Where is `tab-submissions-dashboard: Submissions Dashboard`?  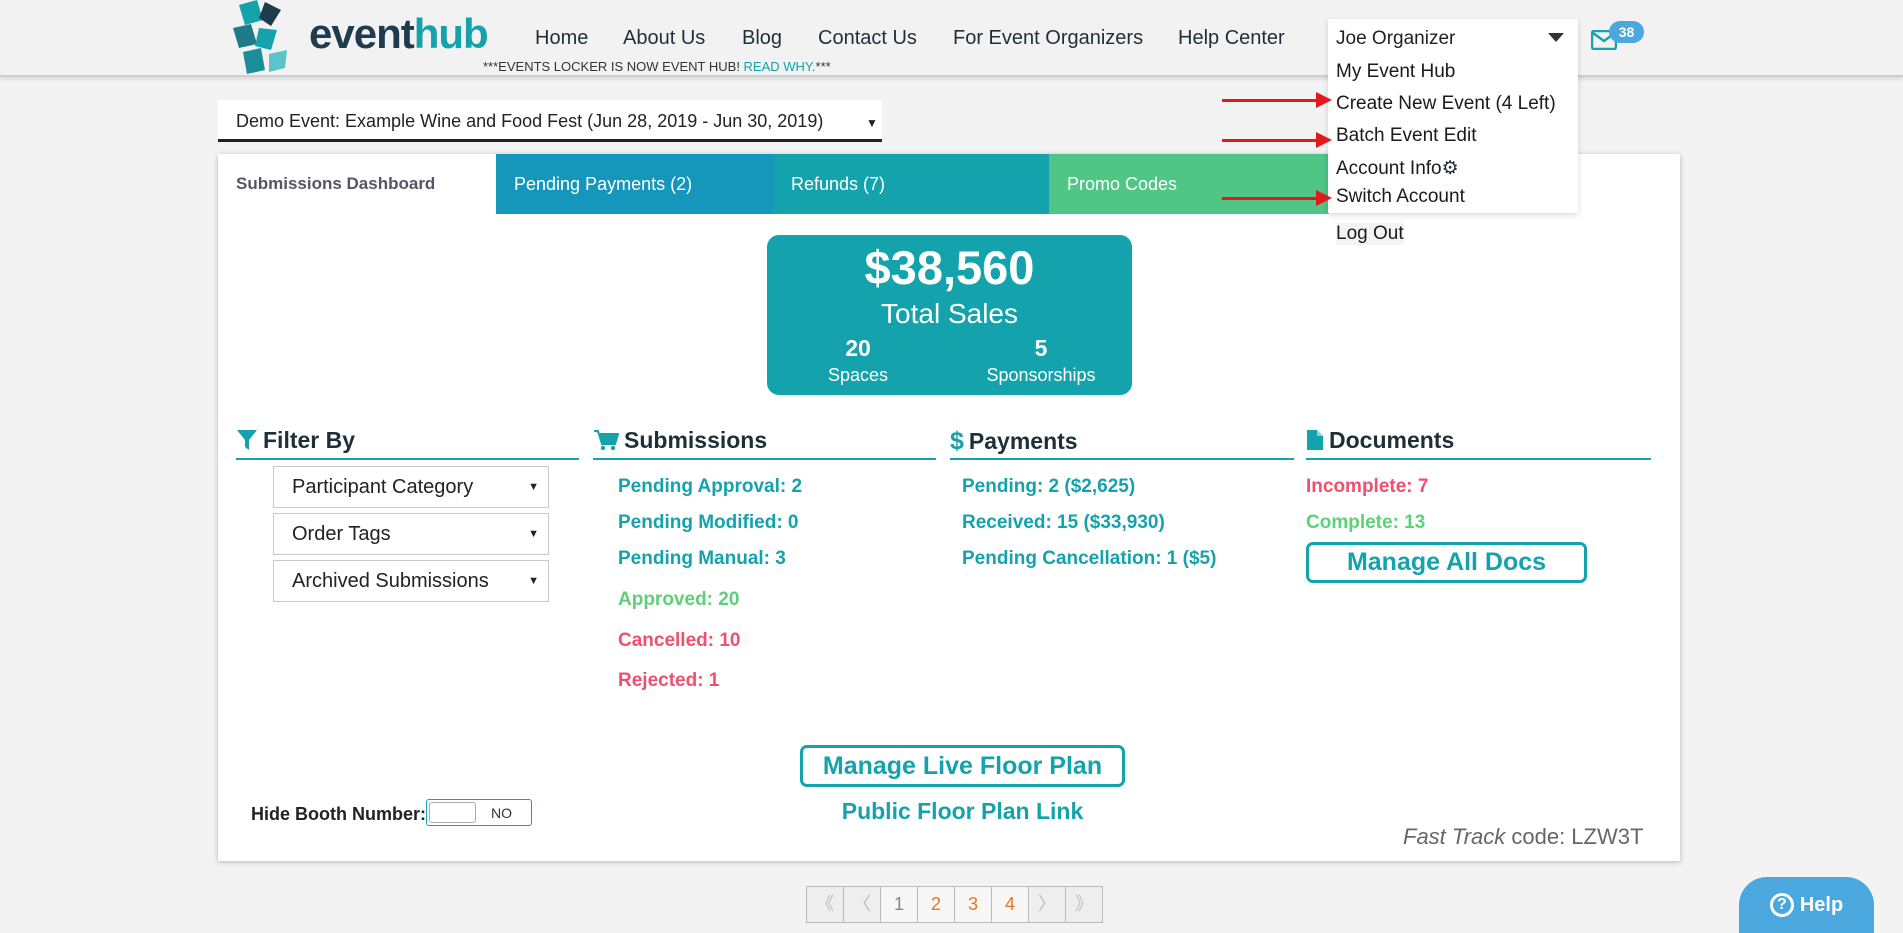
tab-submissions-dashboard: Submissions Dashboard is located at coordinates (357, 184).